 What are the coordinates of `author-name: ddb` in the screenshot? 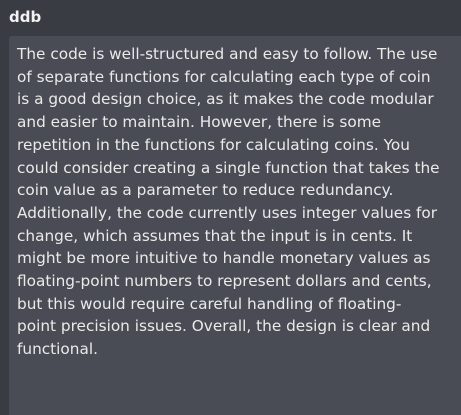 It's located at (25, 17).